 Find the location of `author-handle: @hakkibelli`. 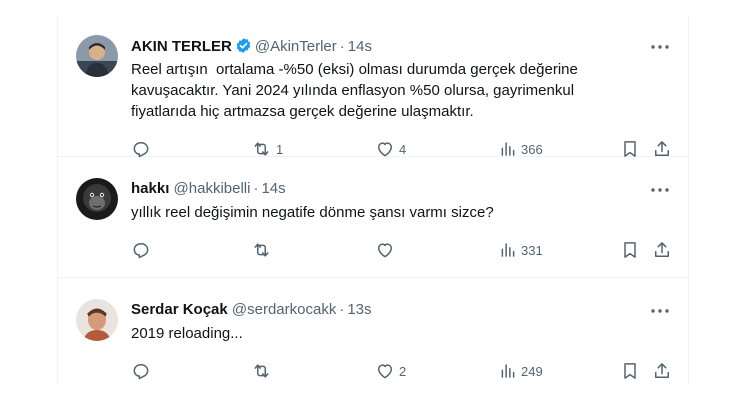

author-handle: @hakkibelli is located at coordinates (212, 188).